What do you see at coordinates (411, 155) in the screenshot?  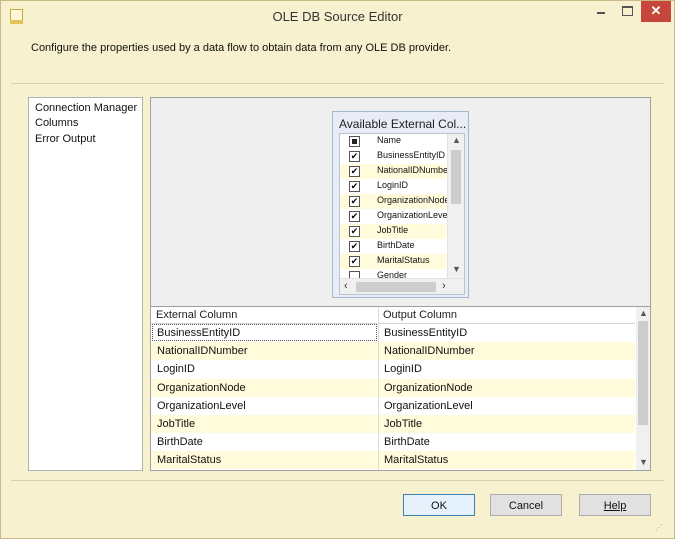 I see `available-column-name: BusinessEntityID` at bounding box center [411, 155].